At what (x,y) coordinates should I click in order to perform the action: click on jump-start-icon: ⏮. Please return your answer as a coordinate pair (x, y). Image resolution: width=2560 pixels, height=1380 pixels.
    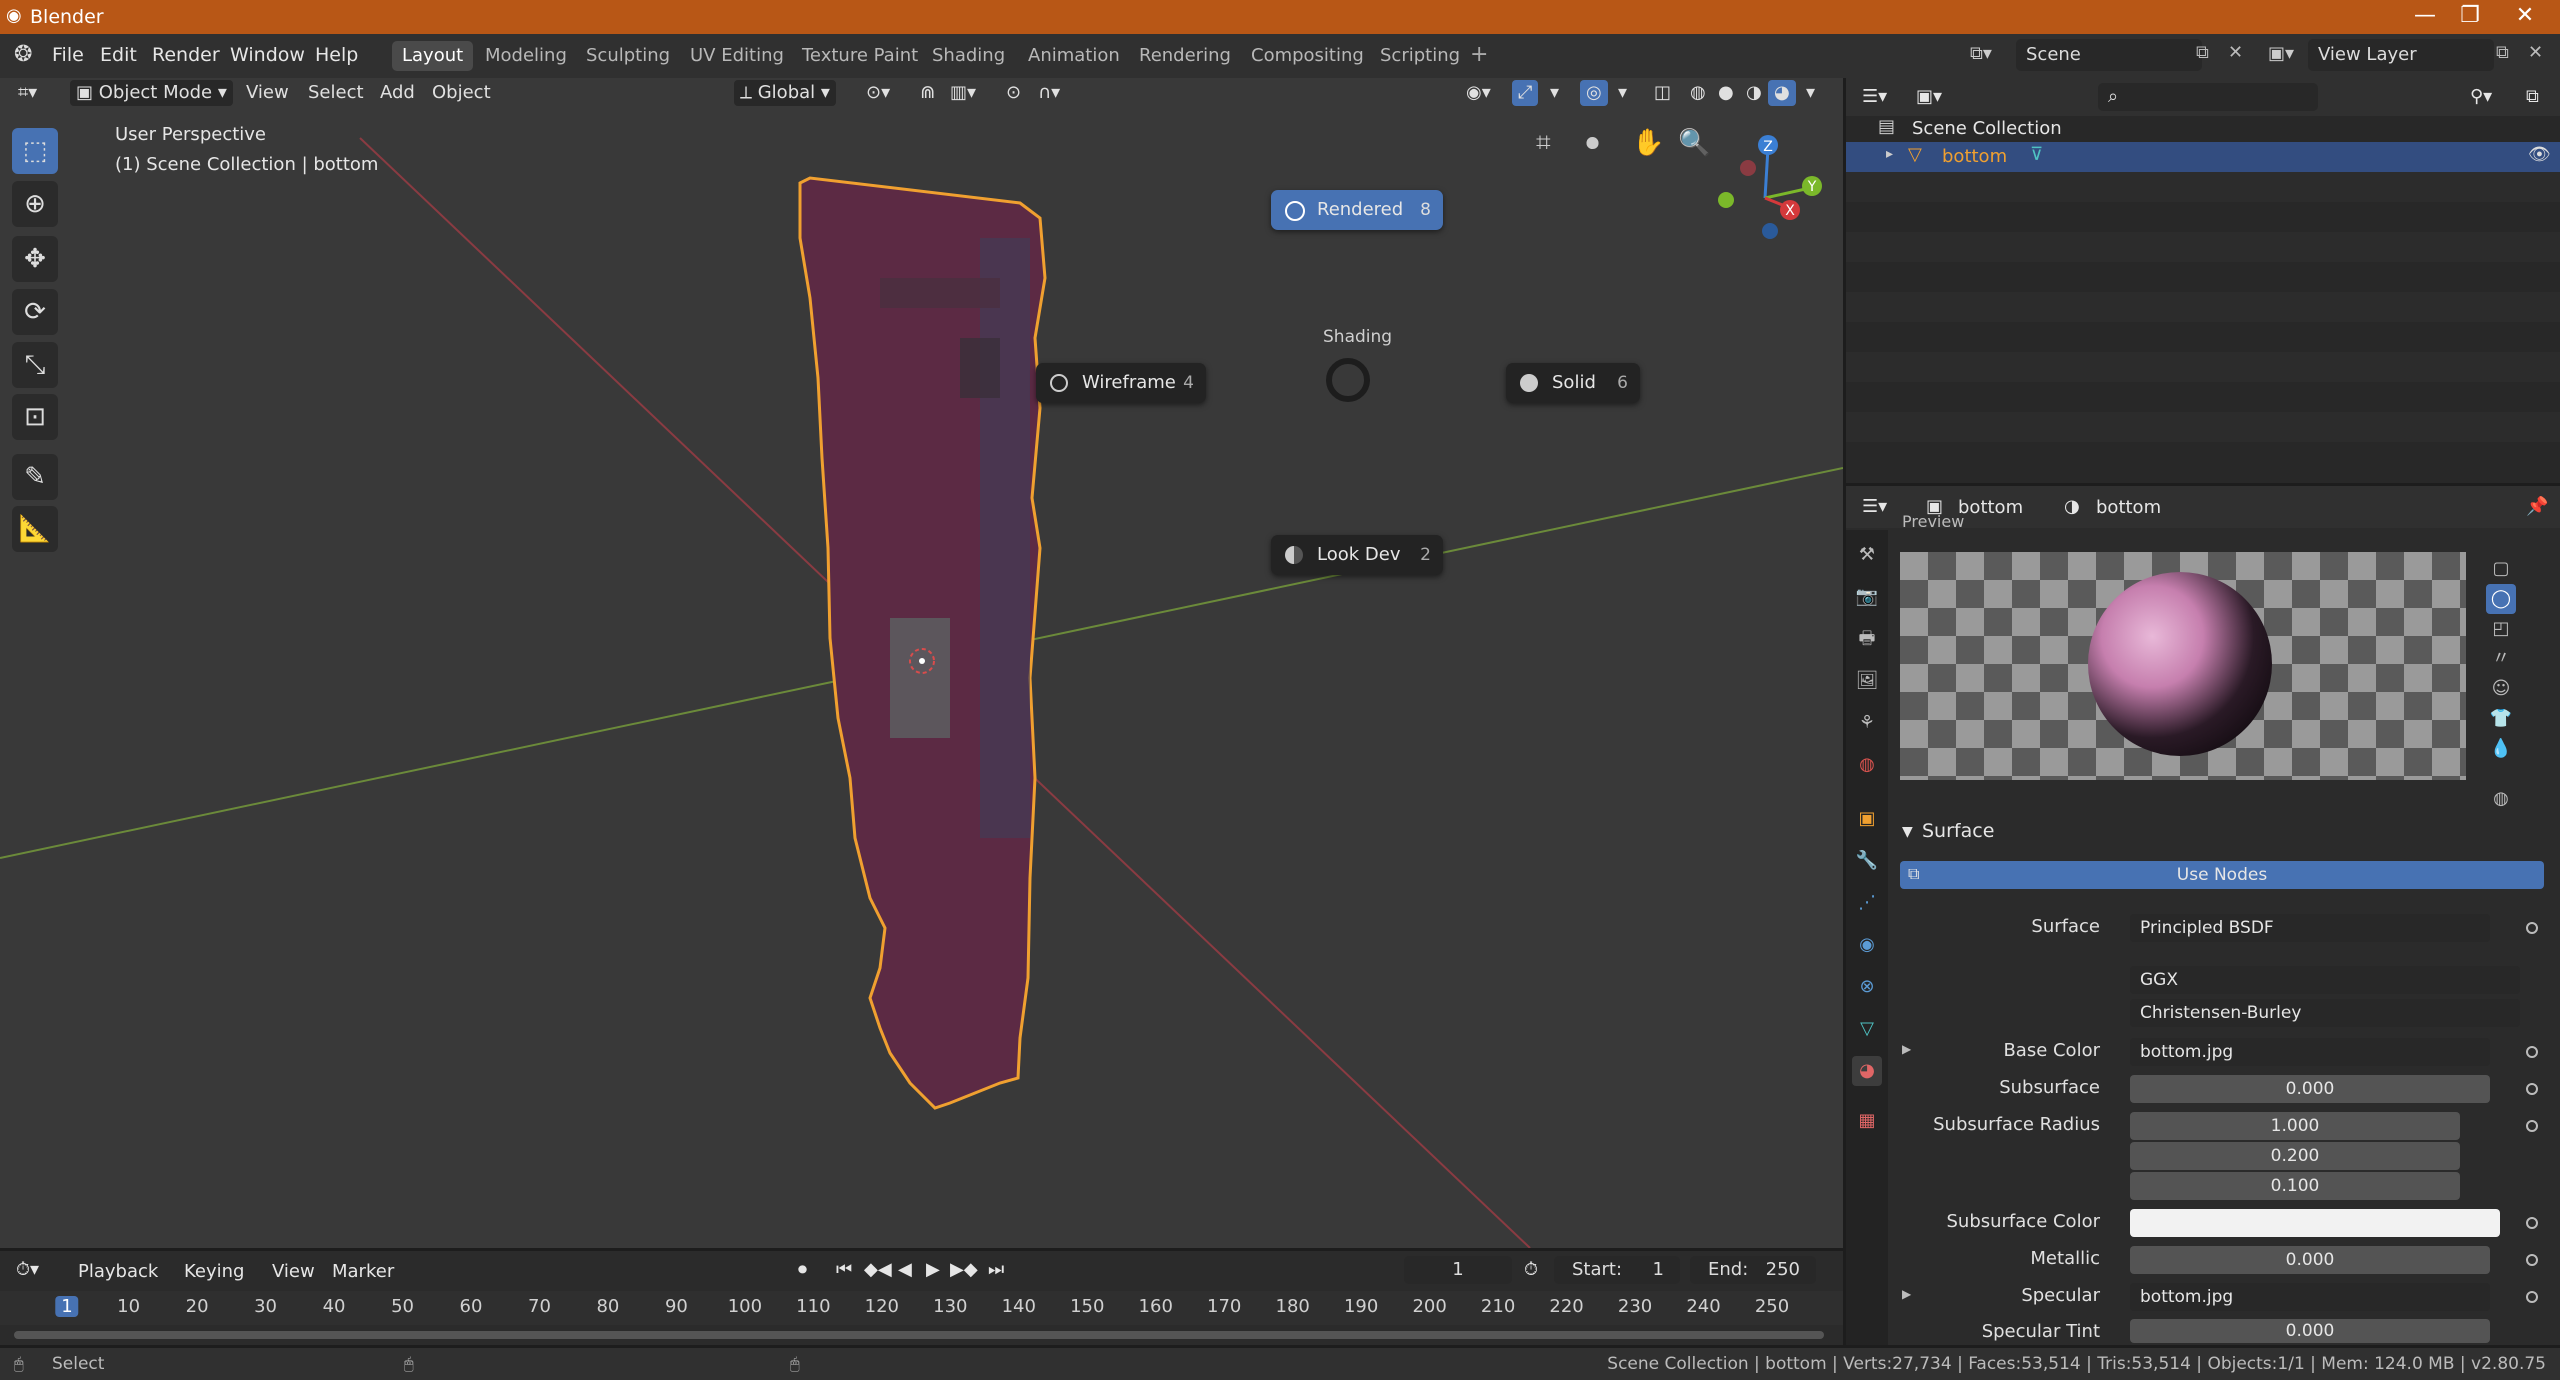
    Looking at the image, I should click on (844, 1269).